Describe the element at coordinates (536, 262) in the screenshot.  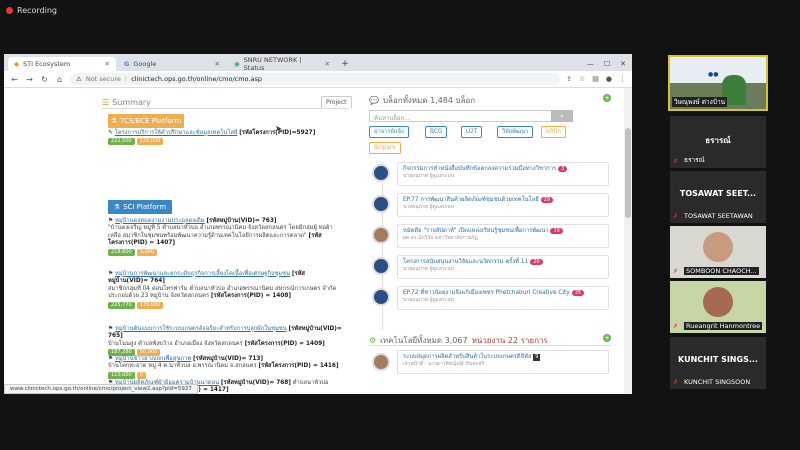
I see `comment-count: 20` at that location.